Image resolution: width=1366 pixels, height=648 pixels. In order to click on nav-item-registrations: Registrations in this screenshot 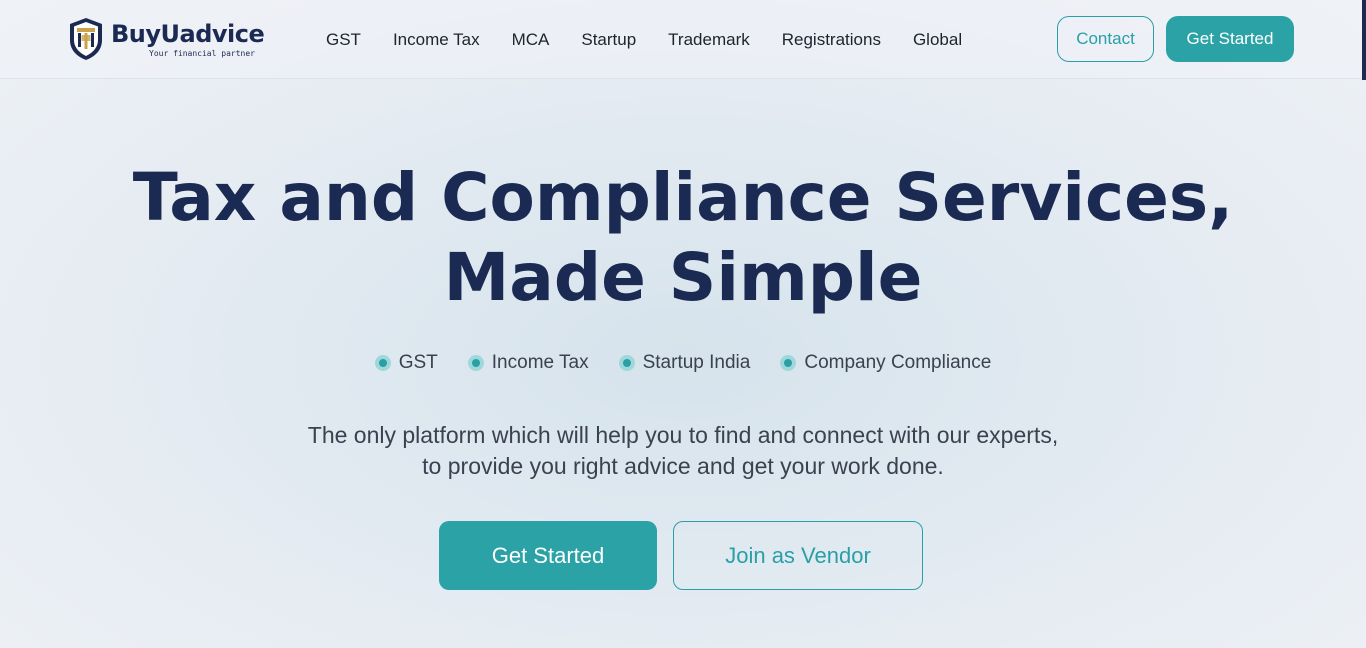, I will do `click(831, 40)`.